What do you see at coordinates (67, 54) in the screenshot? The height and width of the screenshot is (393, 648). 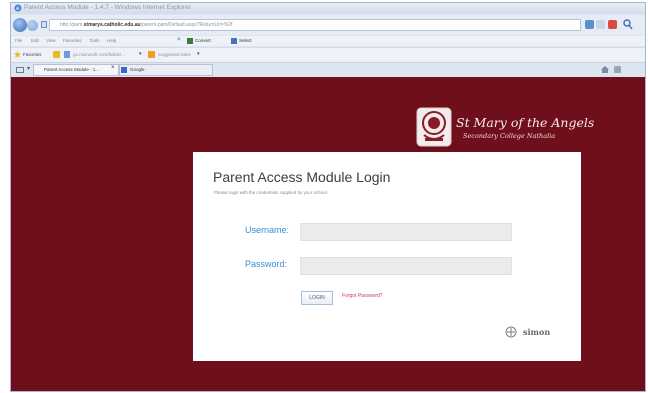 I see `fav-link-icon` at bounding box center [67, 54].